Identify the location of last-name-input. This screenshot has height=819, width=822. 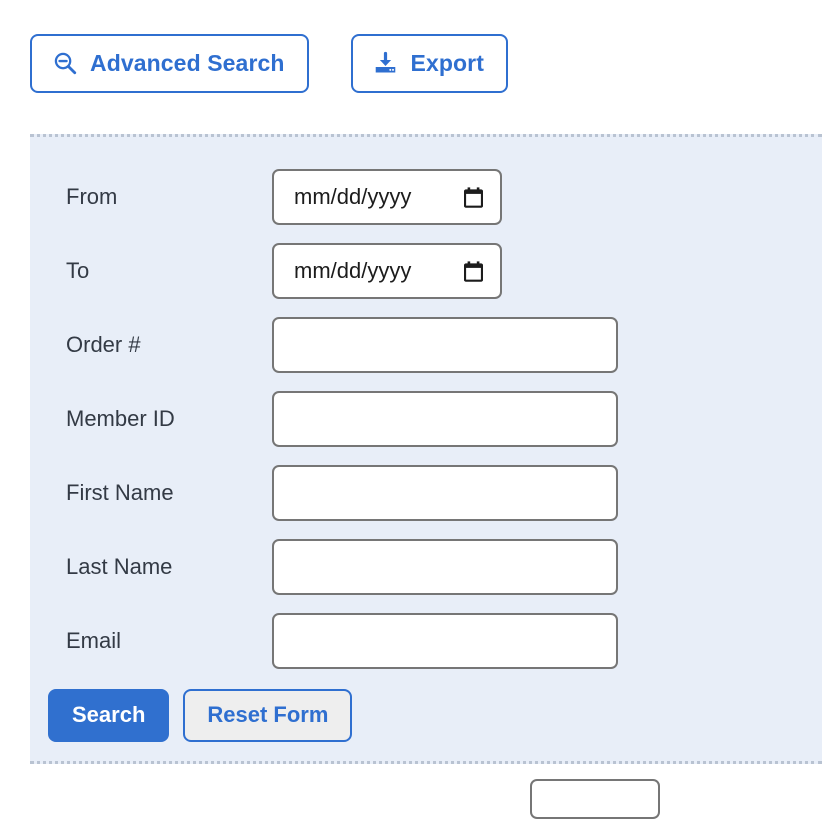
(445, 567).